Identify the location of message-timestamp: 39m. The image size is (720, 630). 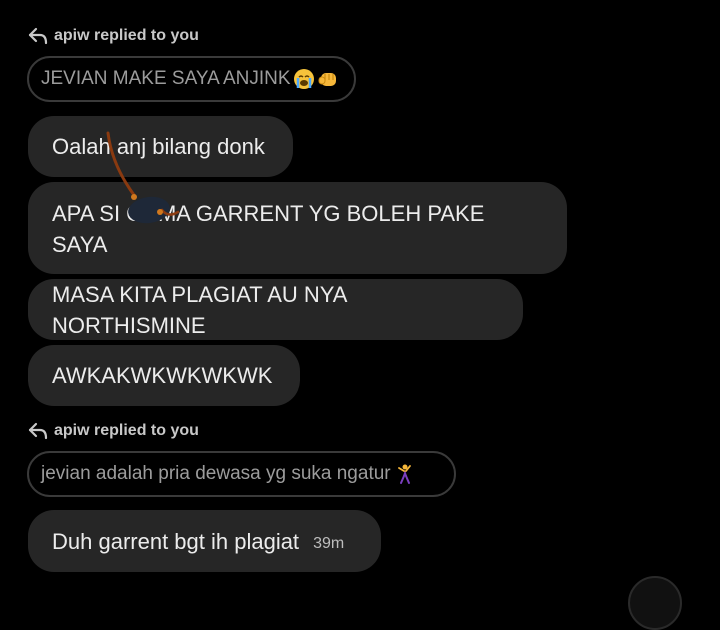
(329, 543).